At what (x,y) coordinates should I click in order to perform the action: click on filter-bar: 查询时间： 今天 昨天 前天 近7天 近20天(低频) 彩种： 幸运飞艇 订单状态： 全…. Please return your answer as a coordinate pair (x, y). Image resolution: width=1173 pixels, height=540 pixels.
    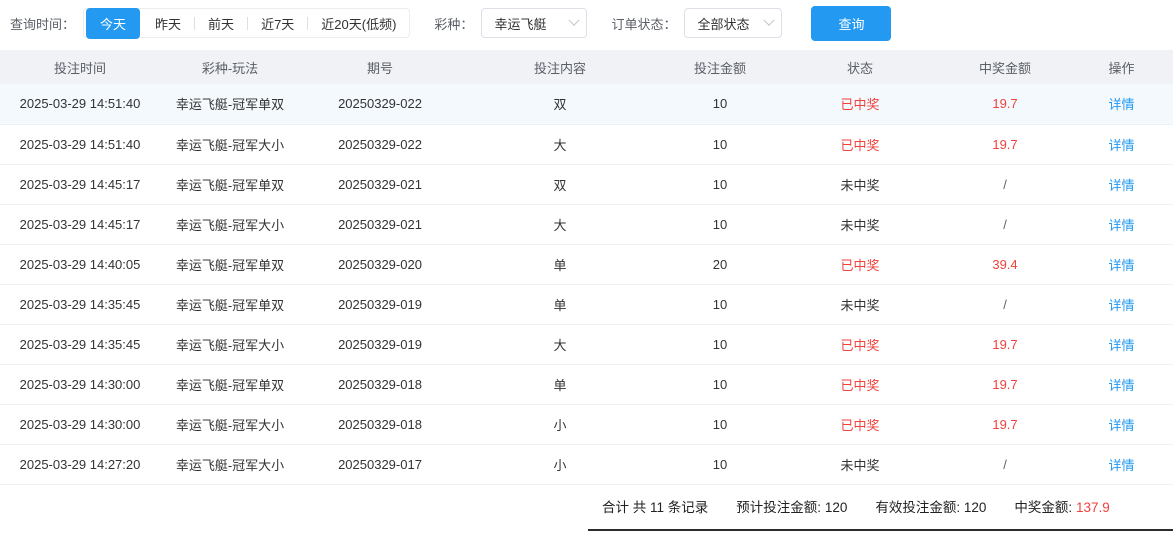
    Looking at the image, I should click on (586, 23).